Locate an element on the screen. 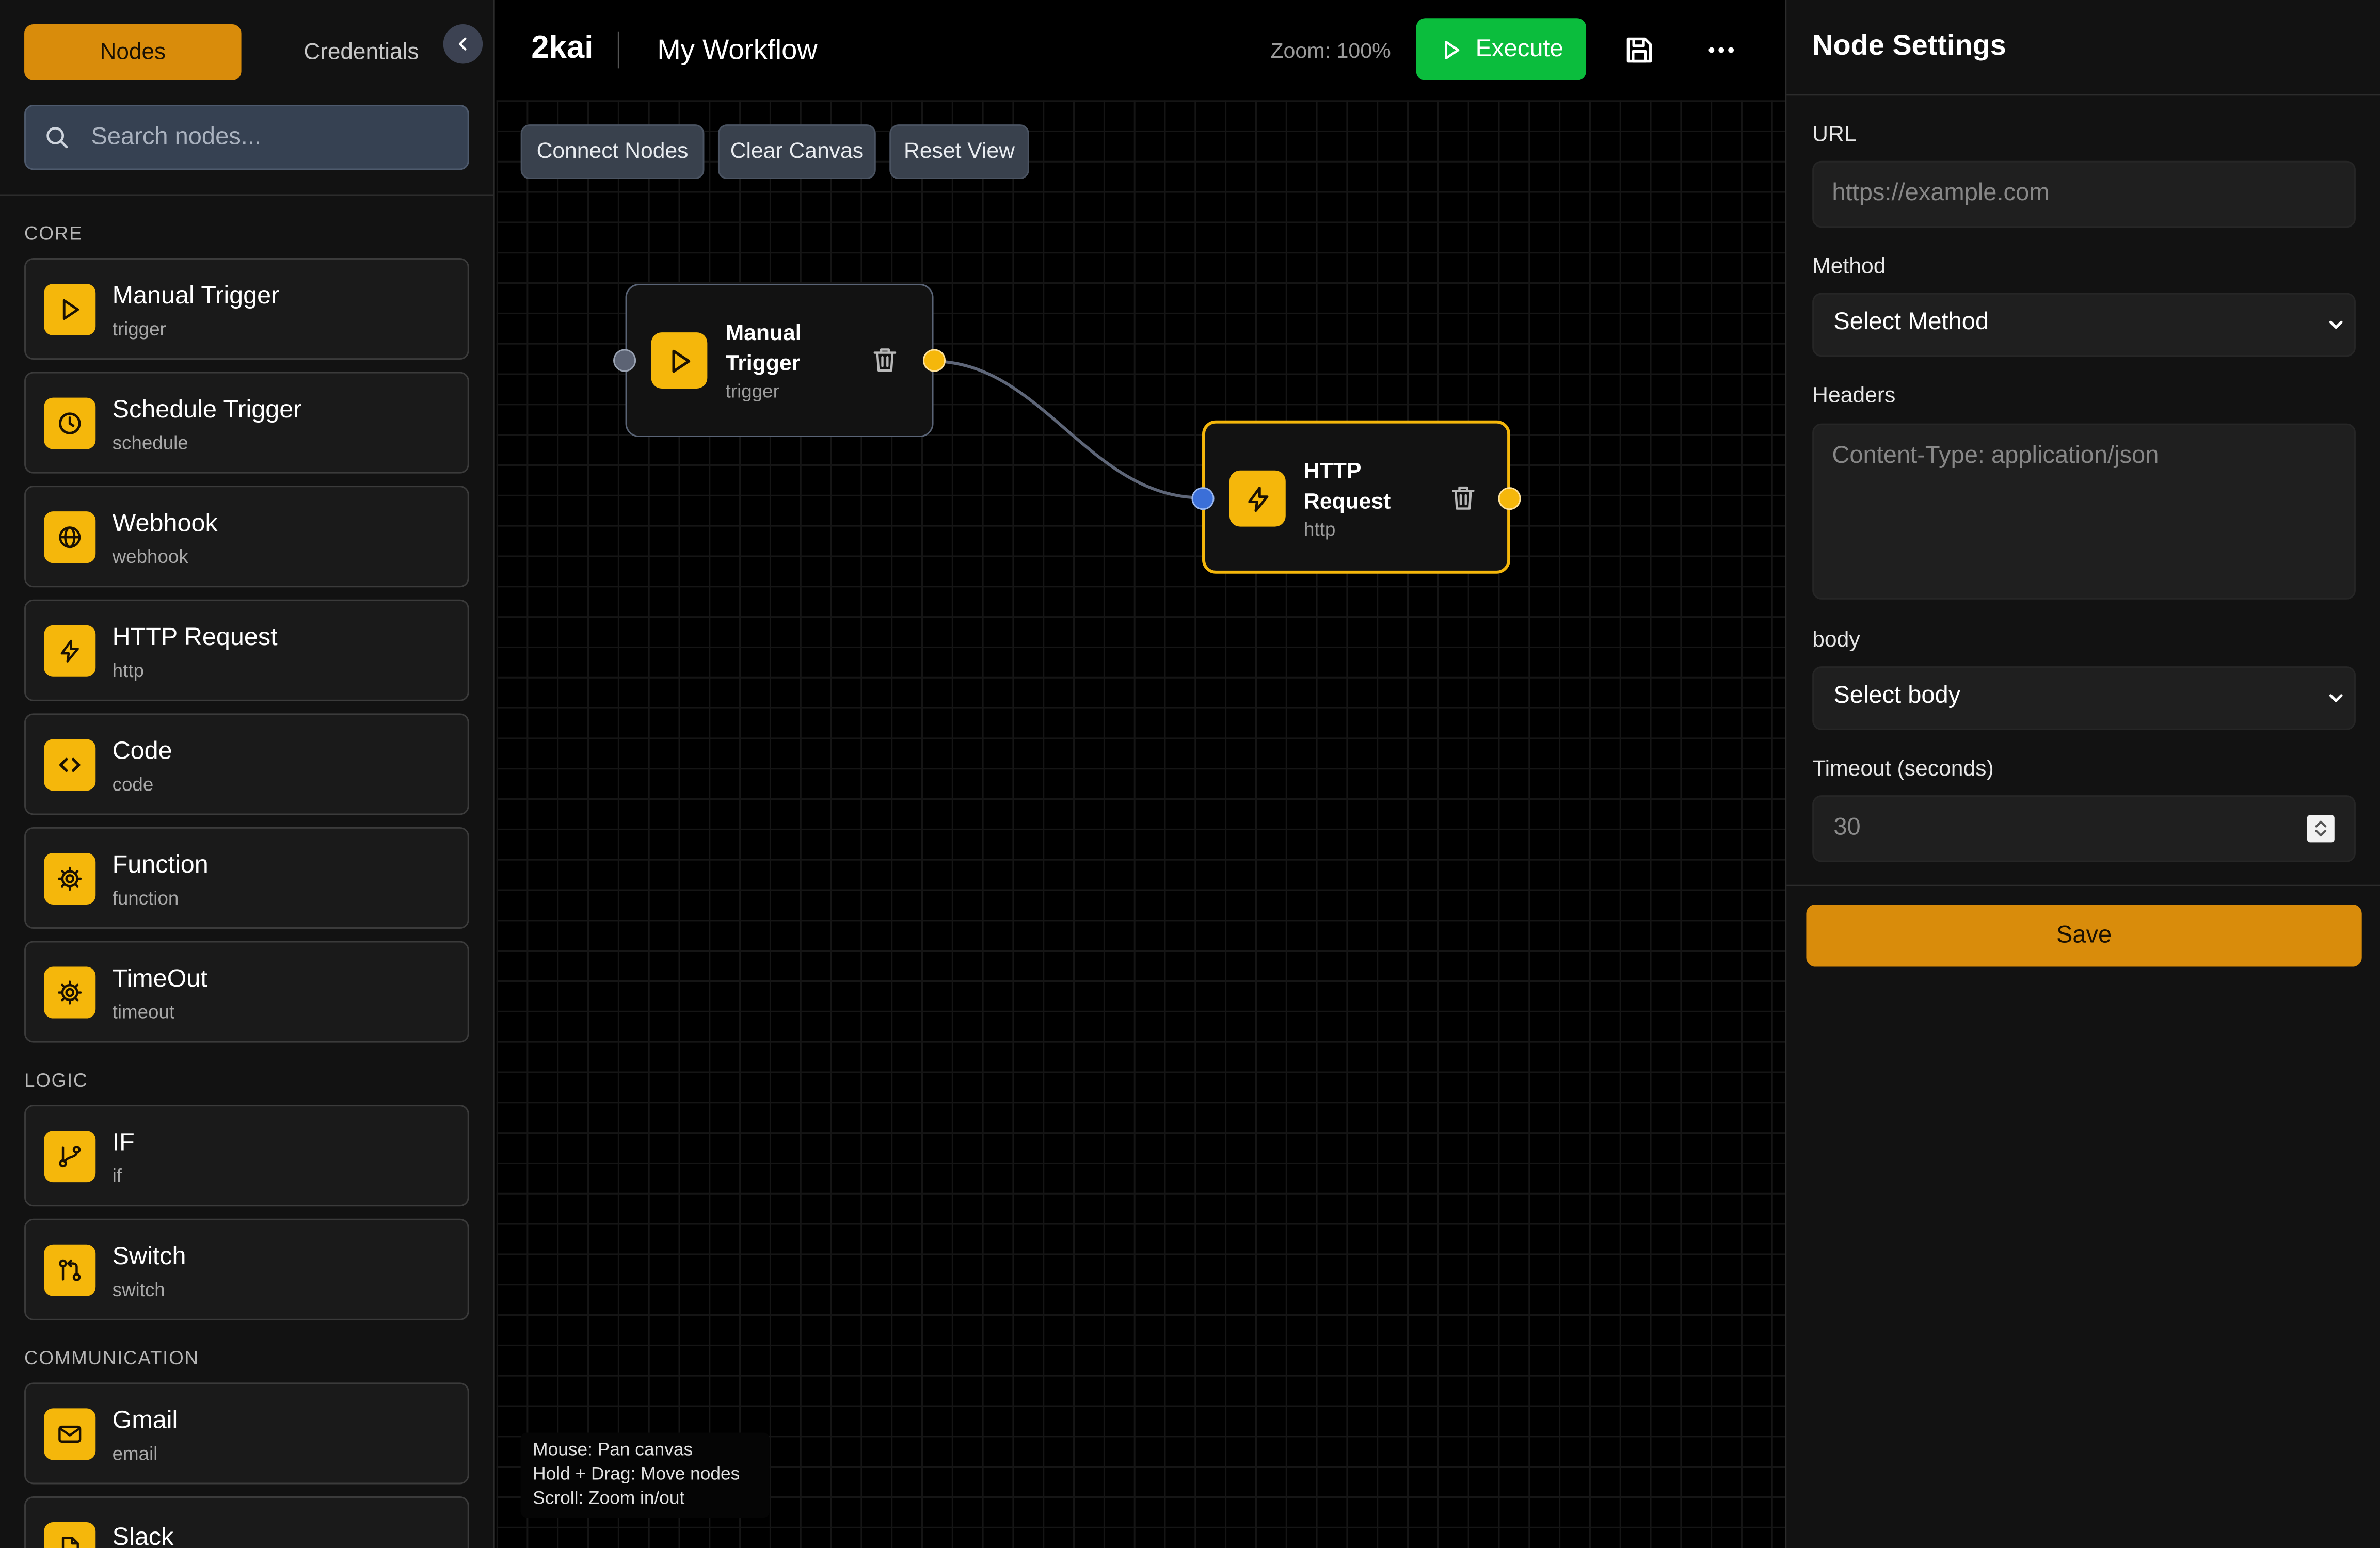  panel-title: Node Settings is located at coordinates (1909, 46).